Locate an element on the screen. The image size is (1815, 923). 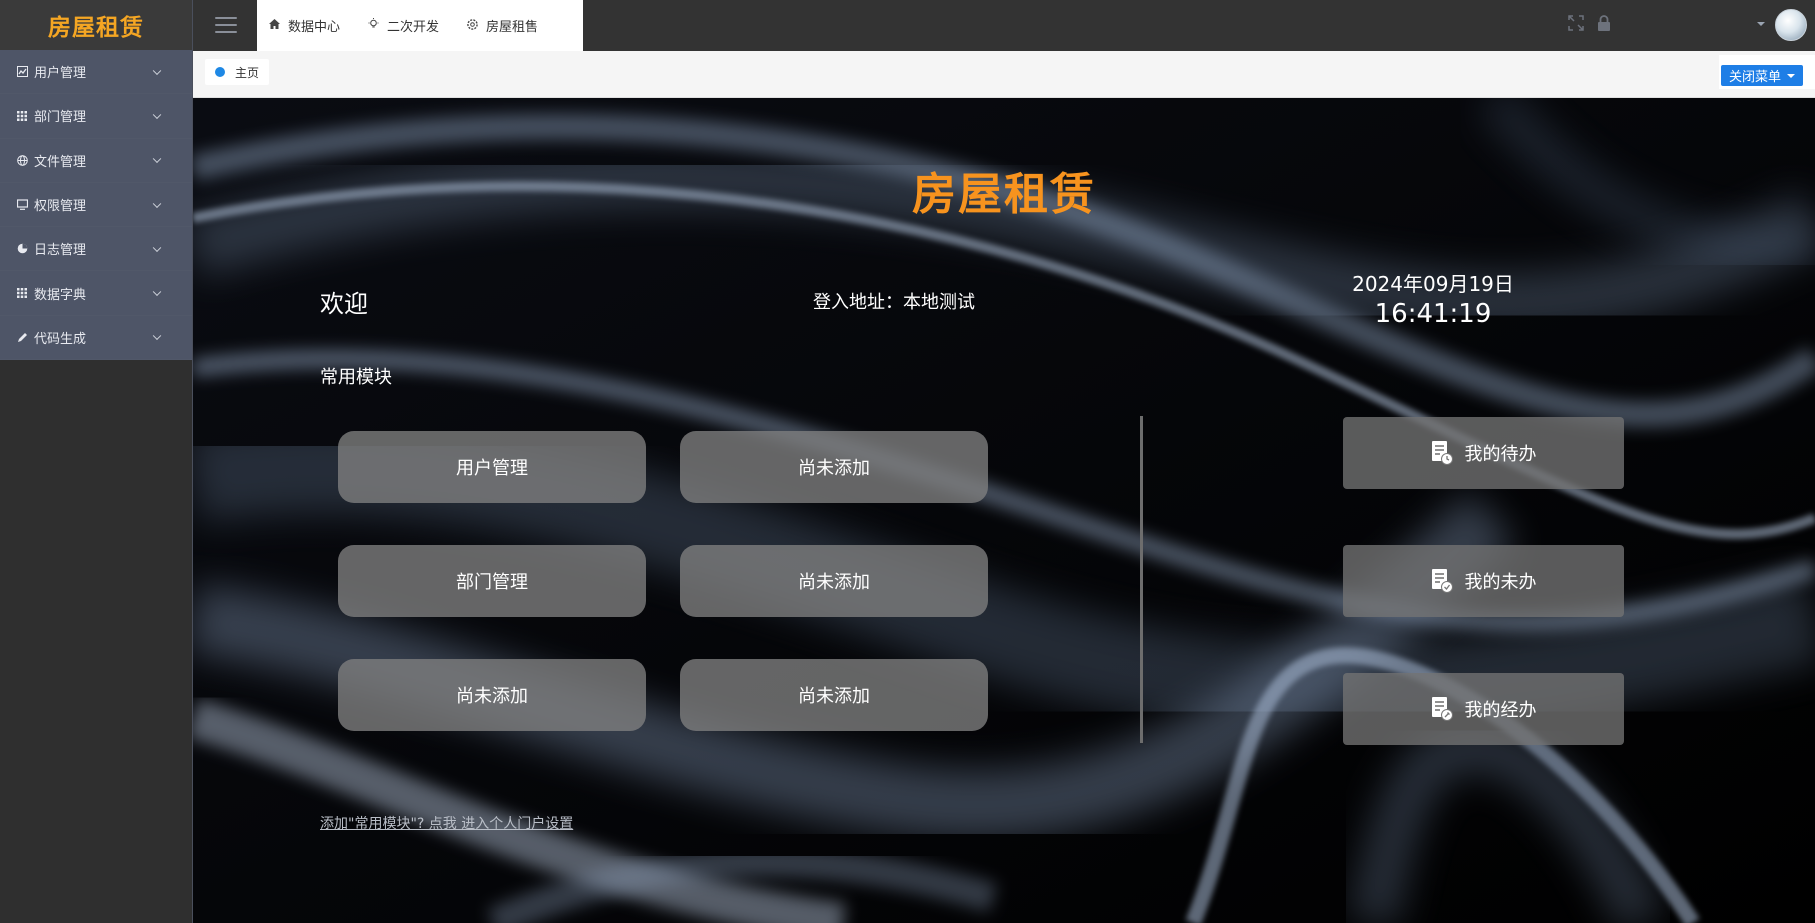
pie-icon is located at coordinates (22, 249).